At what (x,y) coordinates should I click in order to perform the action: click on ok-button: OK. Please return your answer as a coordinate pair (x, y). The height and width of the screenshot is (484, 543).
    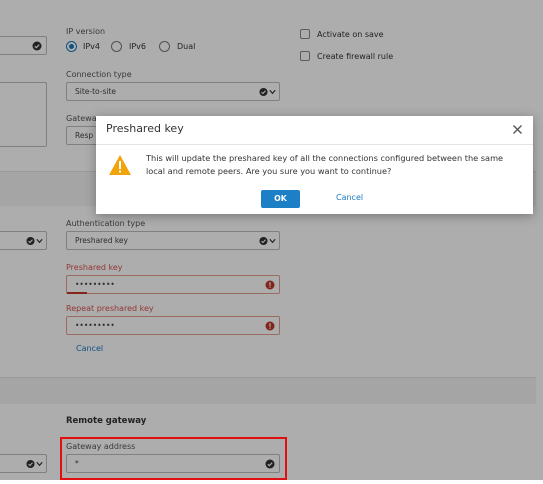
    Looking at the image, I should click on (280, 199).